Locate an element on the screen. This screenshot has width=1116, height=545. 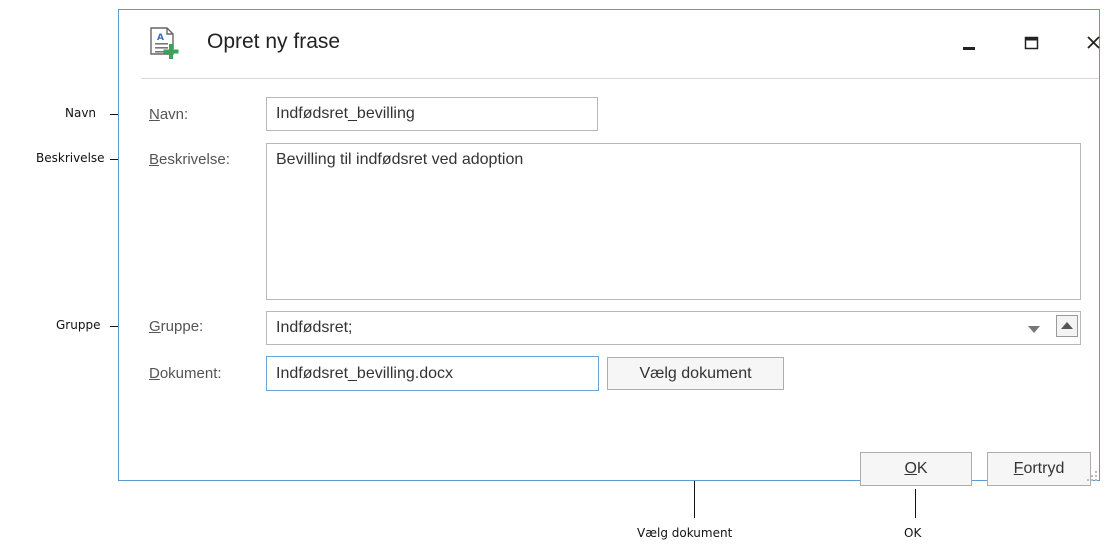
dropdown-arrow-icon is located at coordinates (1034, 328).